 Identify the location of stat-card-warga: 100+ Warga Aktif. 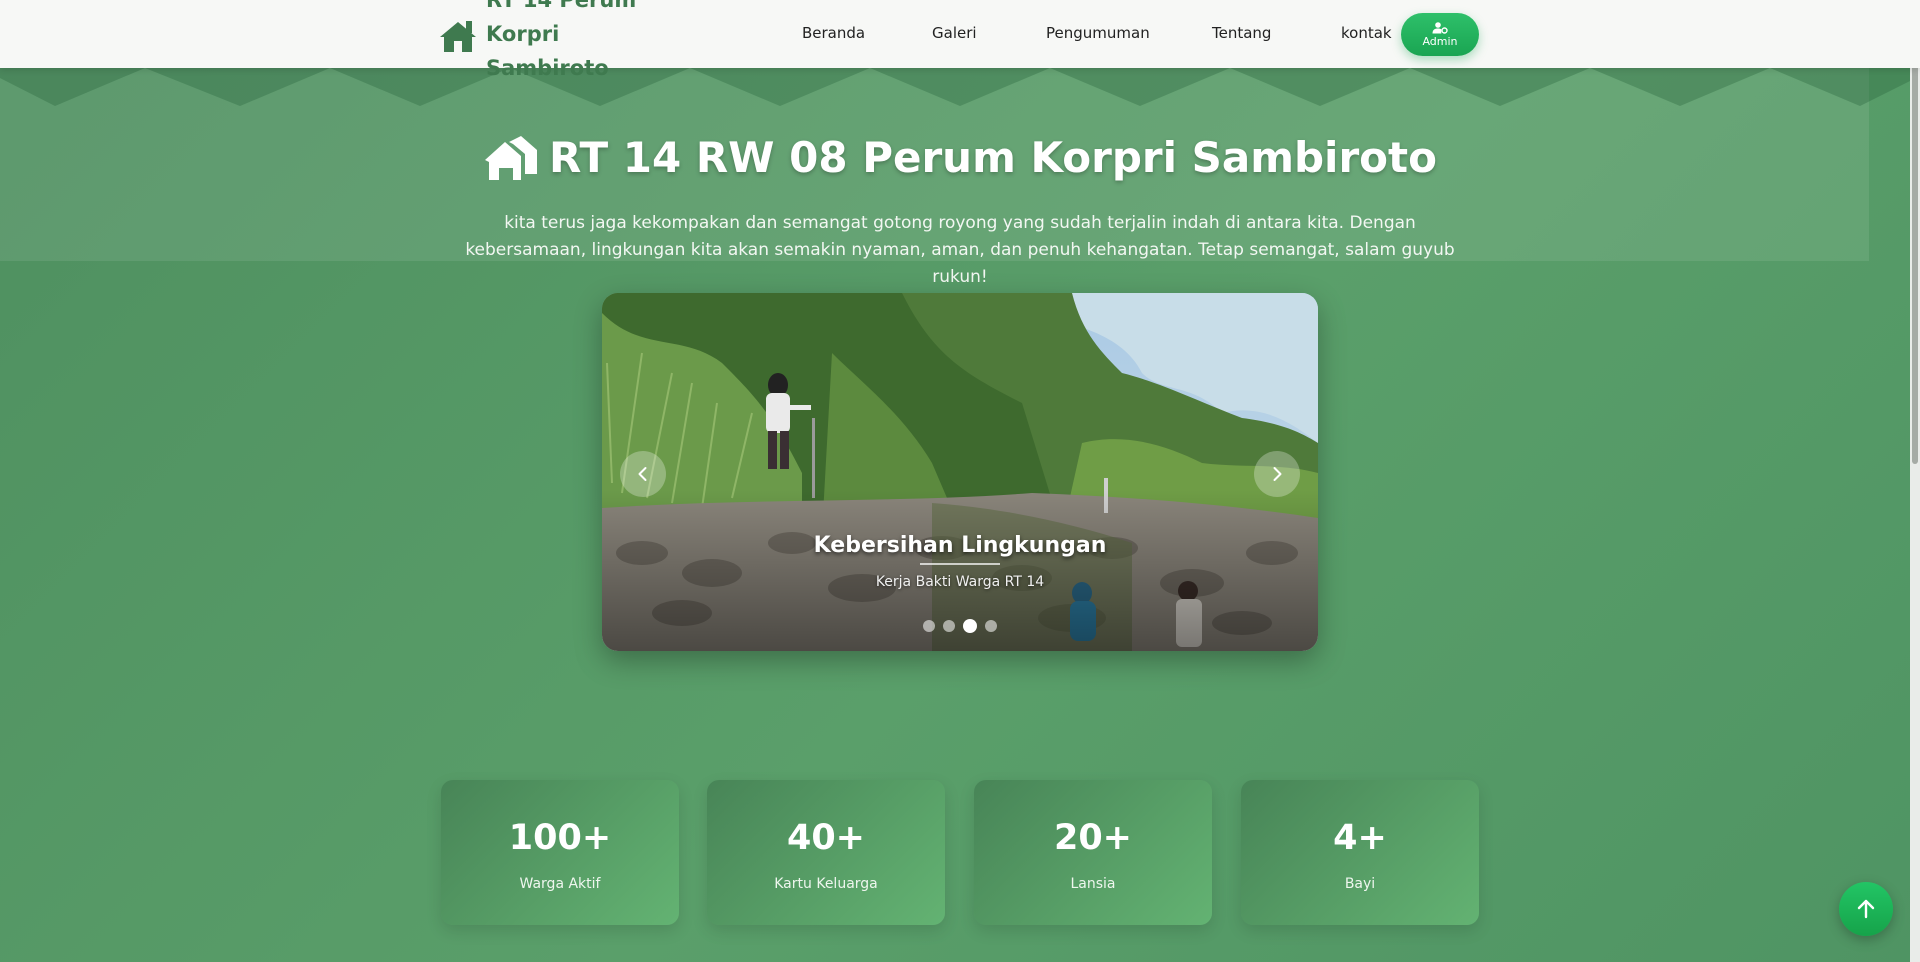
(560, 852).